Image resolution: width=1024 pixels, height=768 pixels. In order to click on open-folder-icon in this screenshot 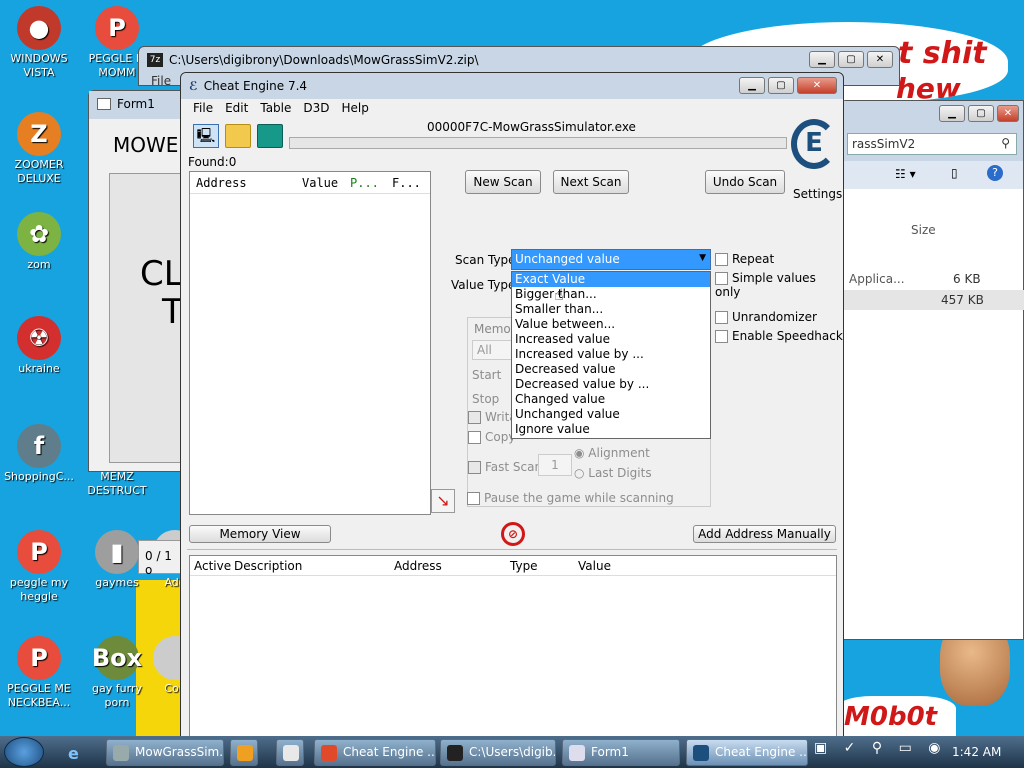, I will do `click(238, 136)`.